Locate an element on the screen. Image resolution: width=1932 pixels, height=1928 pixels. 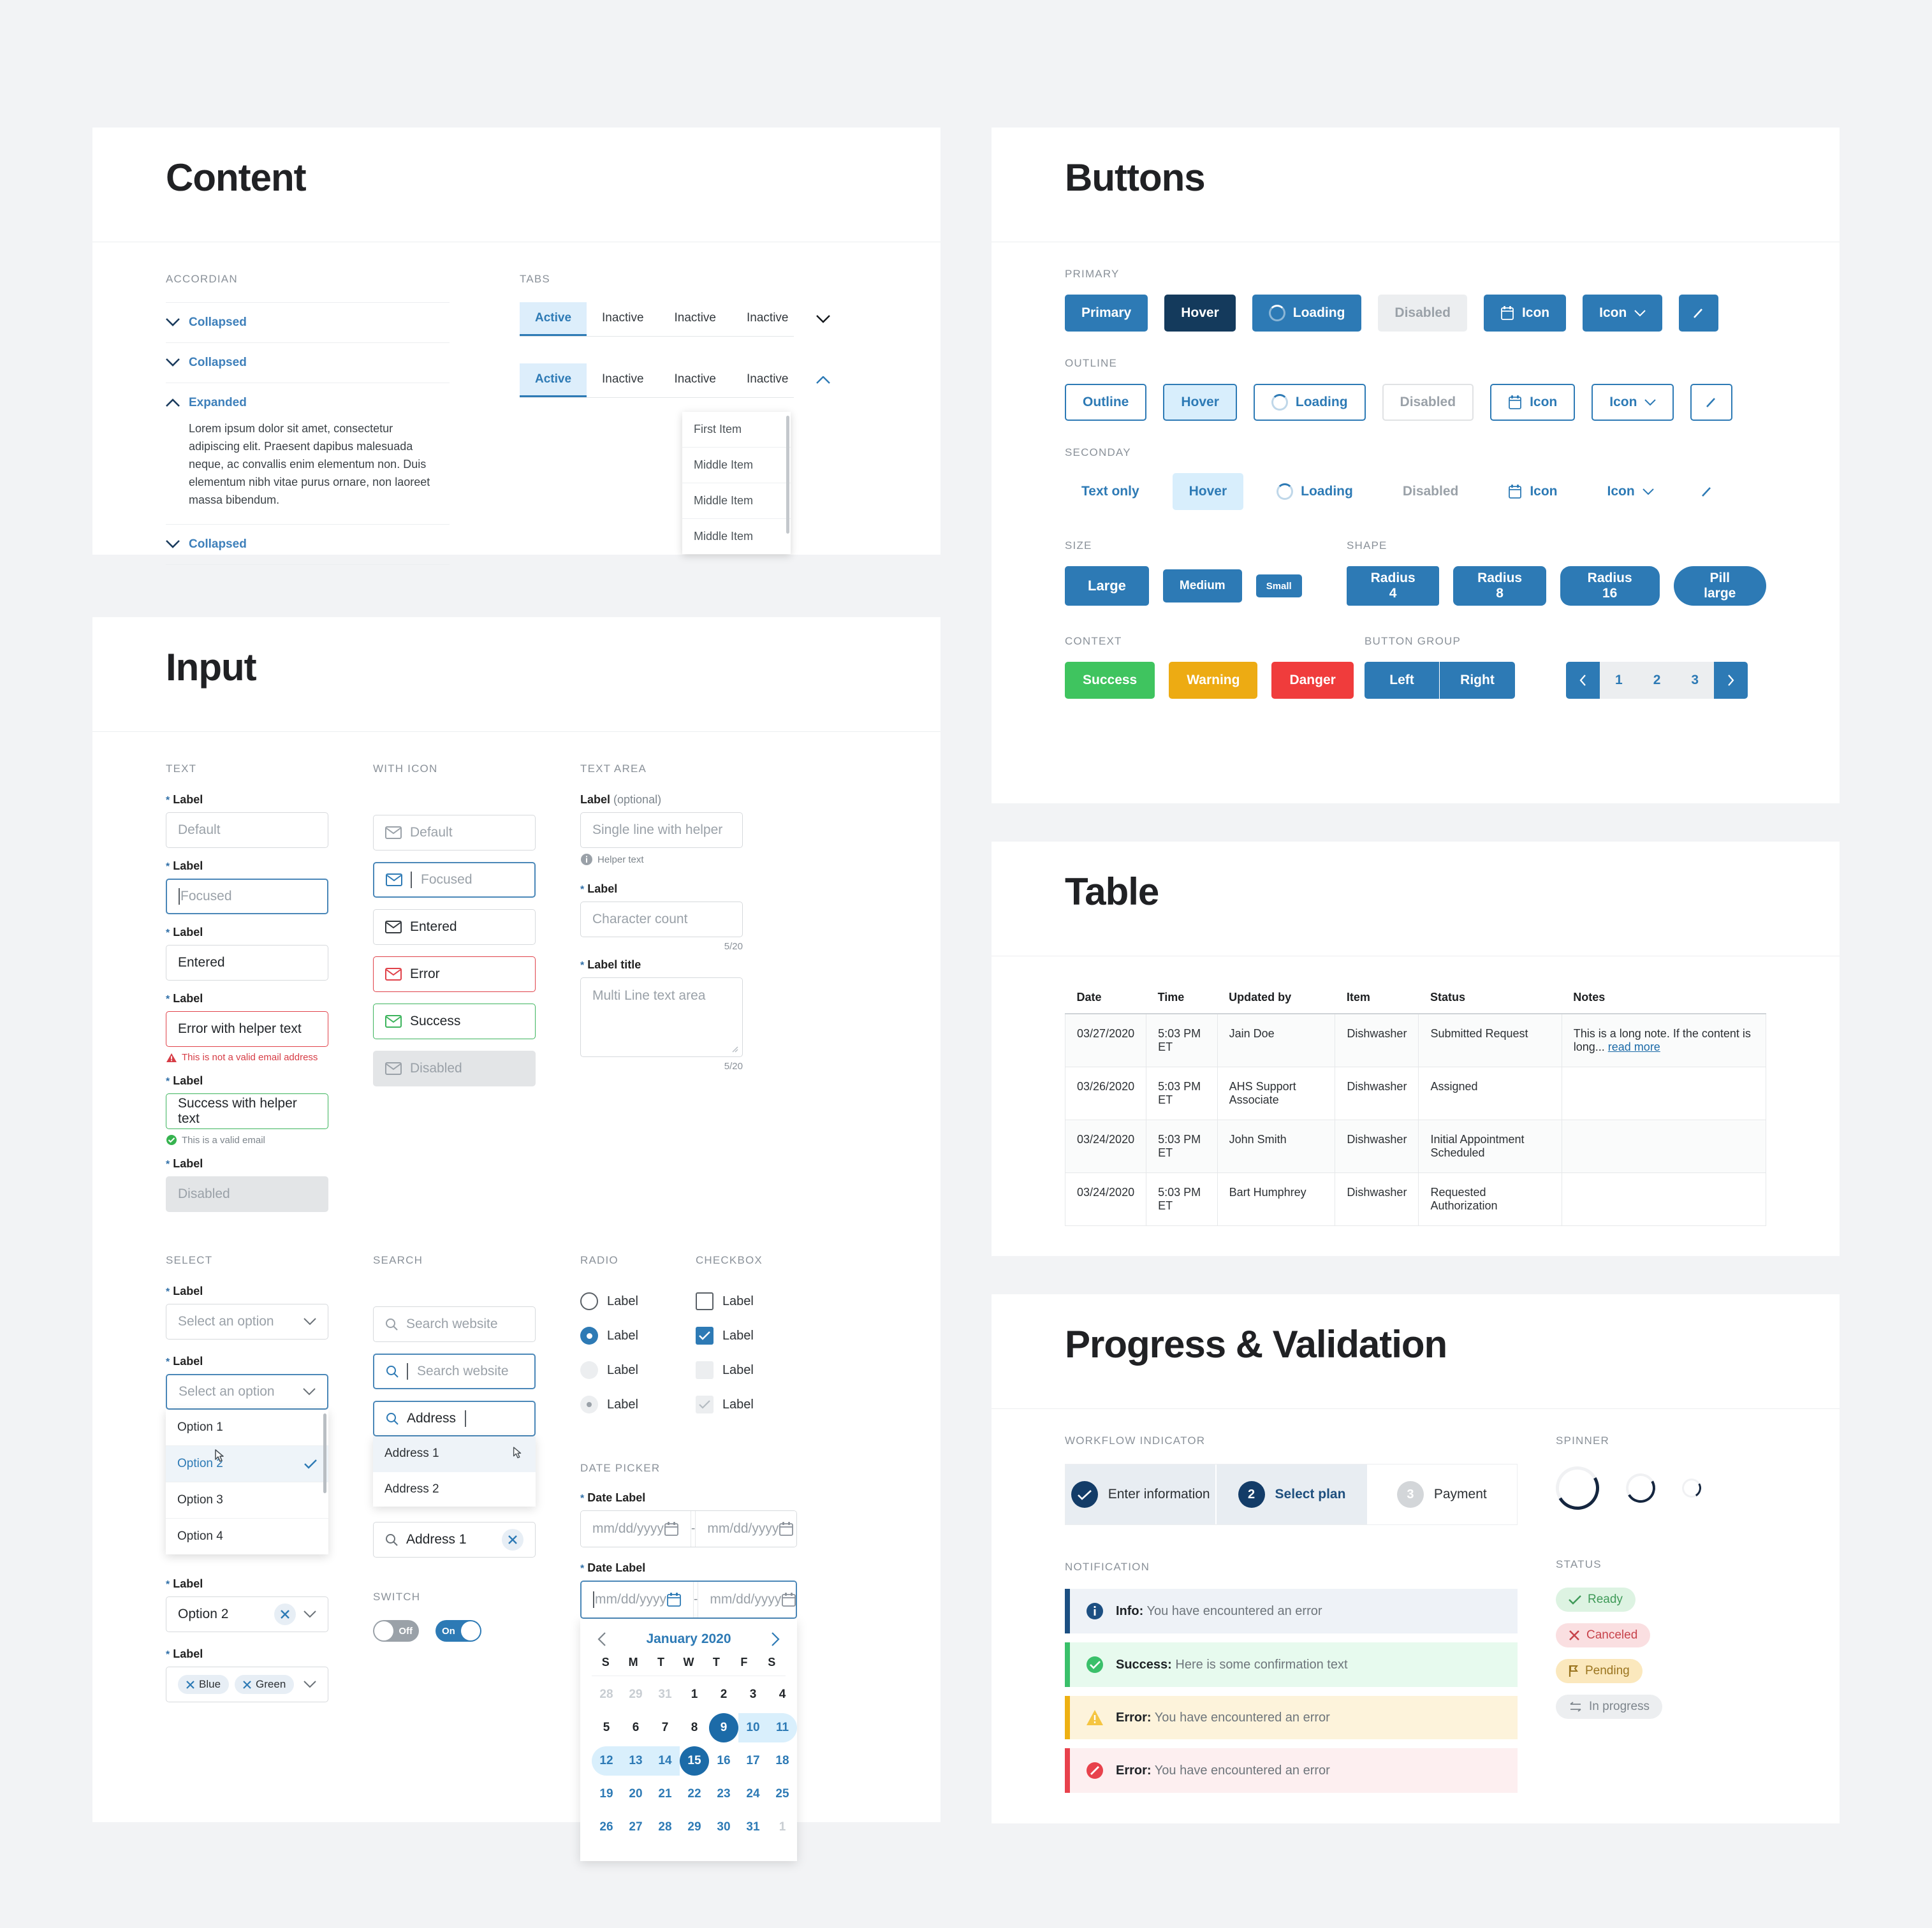
pagination-page: 2 is located at coordinates (1657, 680).